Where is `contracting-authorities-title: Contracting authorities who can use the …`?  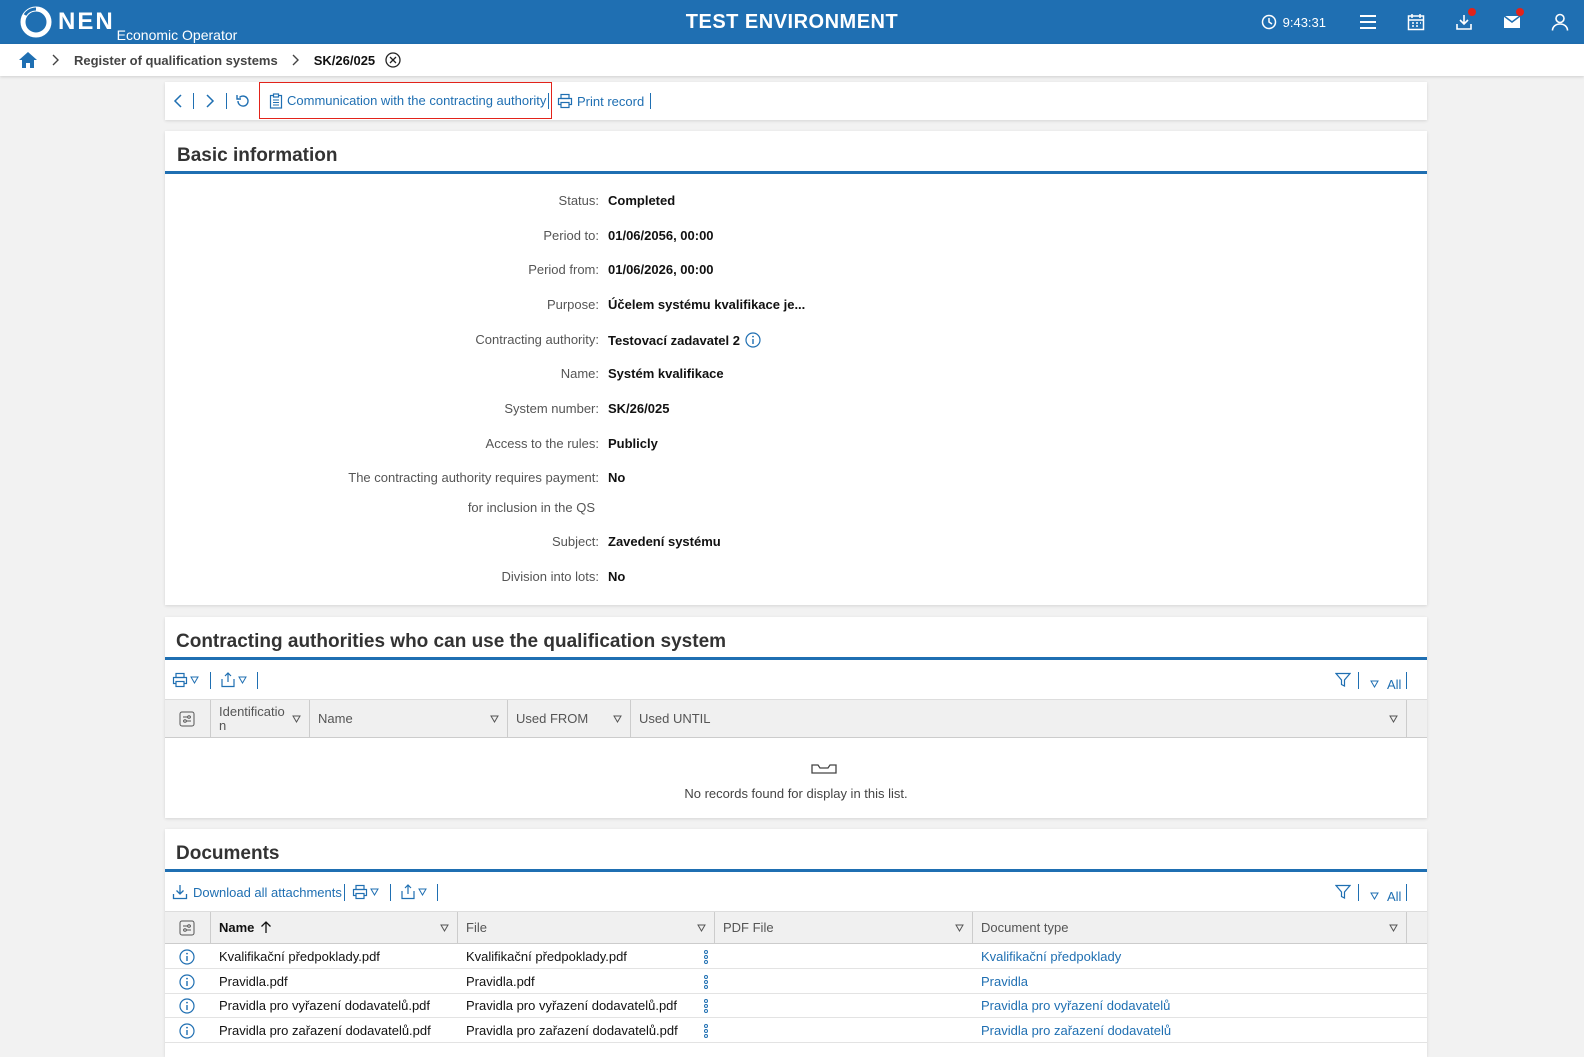
contracting-authorities-title: Contracting authorities who can use the … is located at coordinates (451, 641).